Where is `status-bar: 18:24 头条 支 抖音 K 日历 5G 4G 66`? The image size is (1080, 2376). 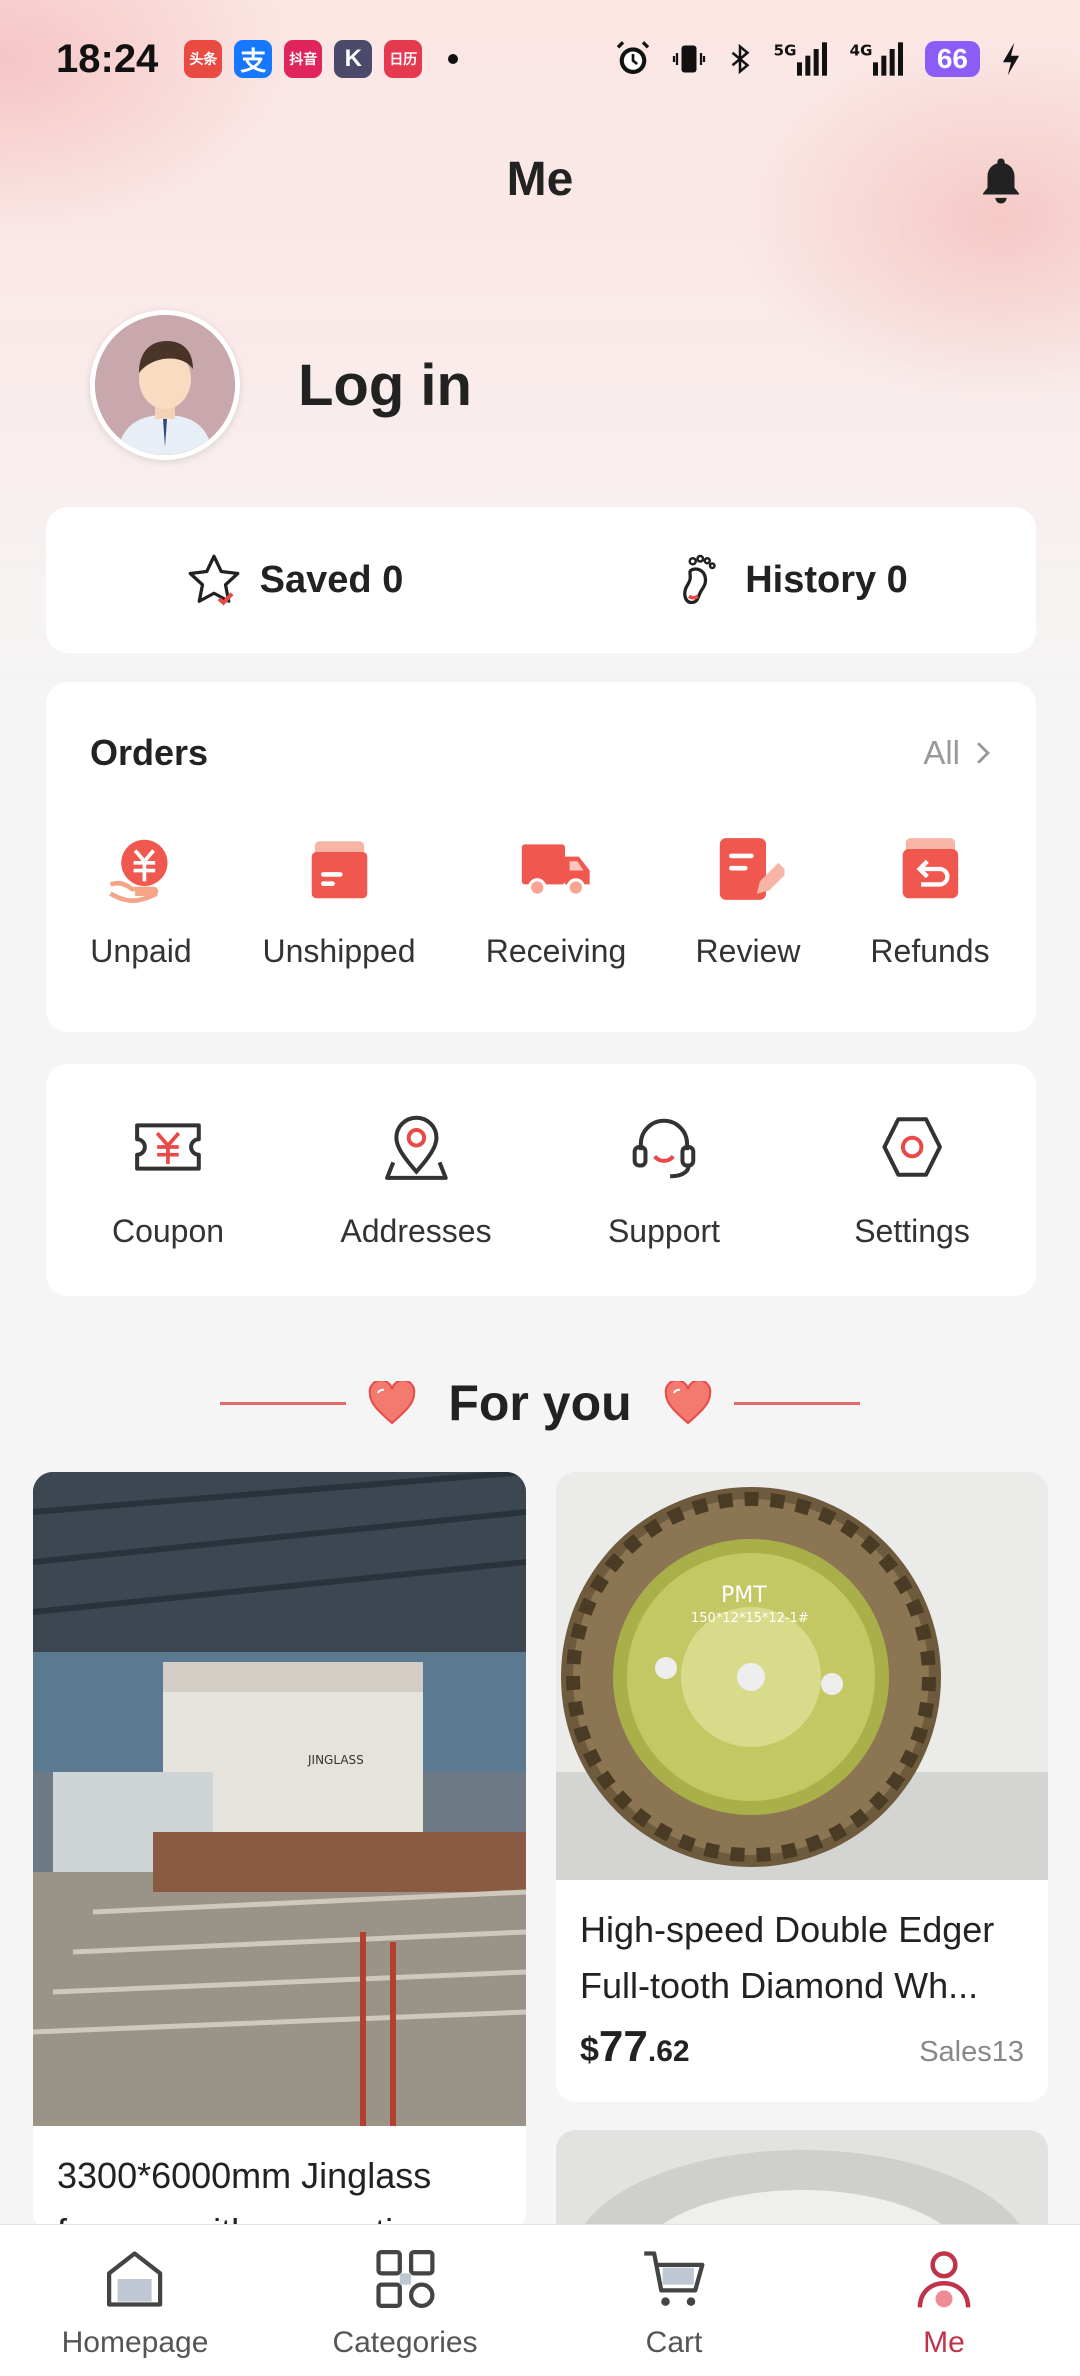 status-bar: 18:24 头条 支 抖音 K 日历 5G 4G 66 is located at coordinates (540, 59).